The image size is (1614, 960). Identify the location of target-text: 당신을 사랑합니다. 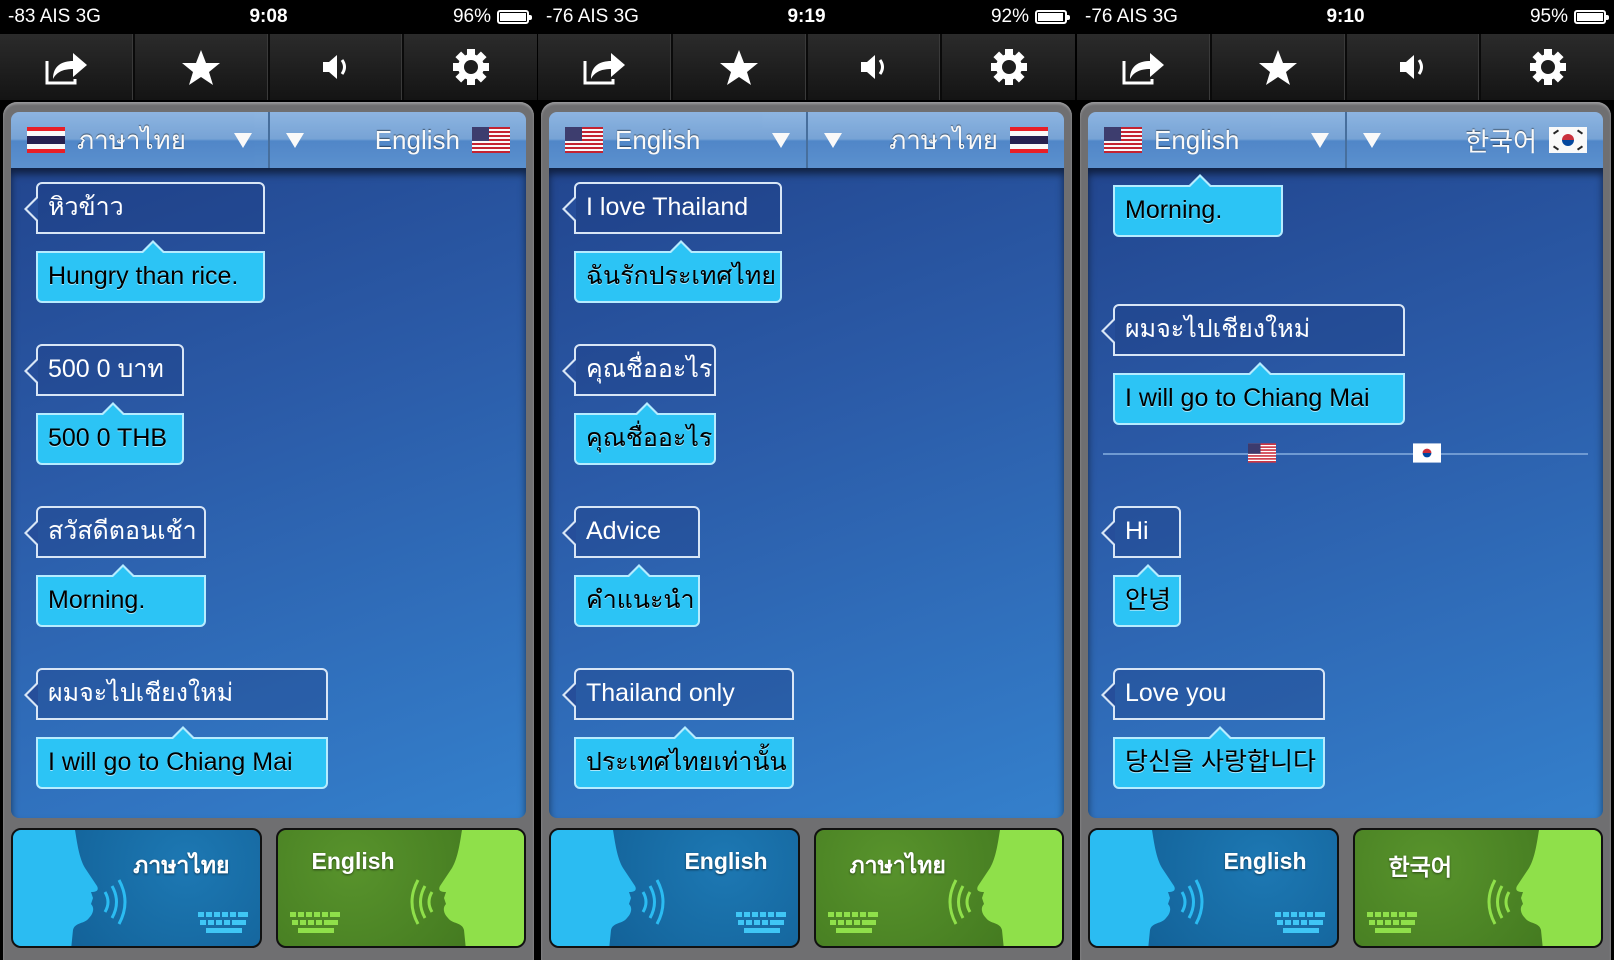
(1220, 762).